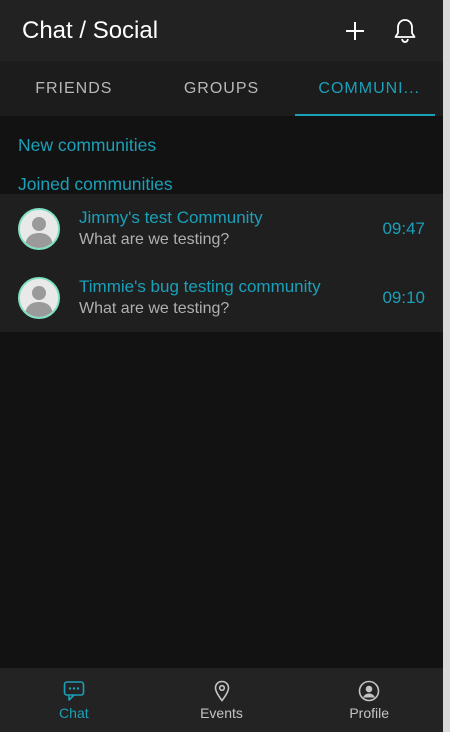 This screenshot has height=732, width=450. I want to click on page-title: Chat / Social, so click(90, 30).